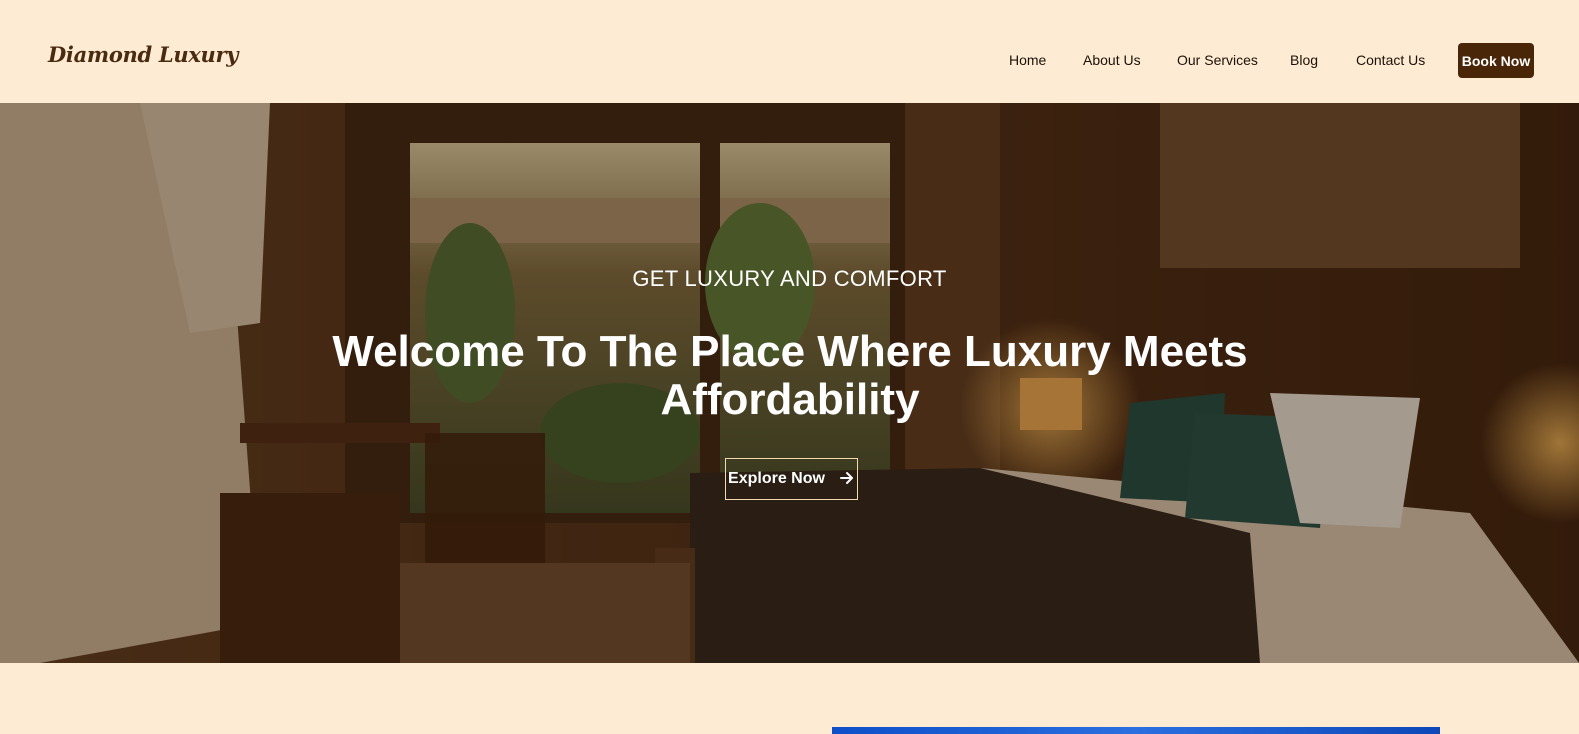 This screenshot has width=1579, height=734. Describe the element at coordinates (789, 278) in the screenshot. I see `hero-kicker: GET LUXURY AND COMFORT` at that location.